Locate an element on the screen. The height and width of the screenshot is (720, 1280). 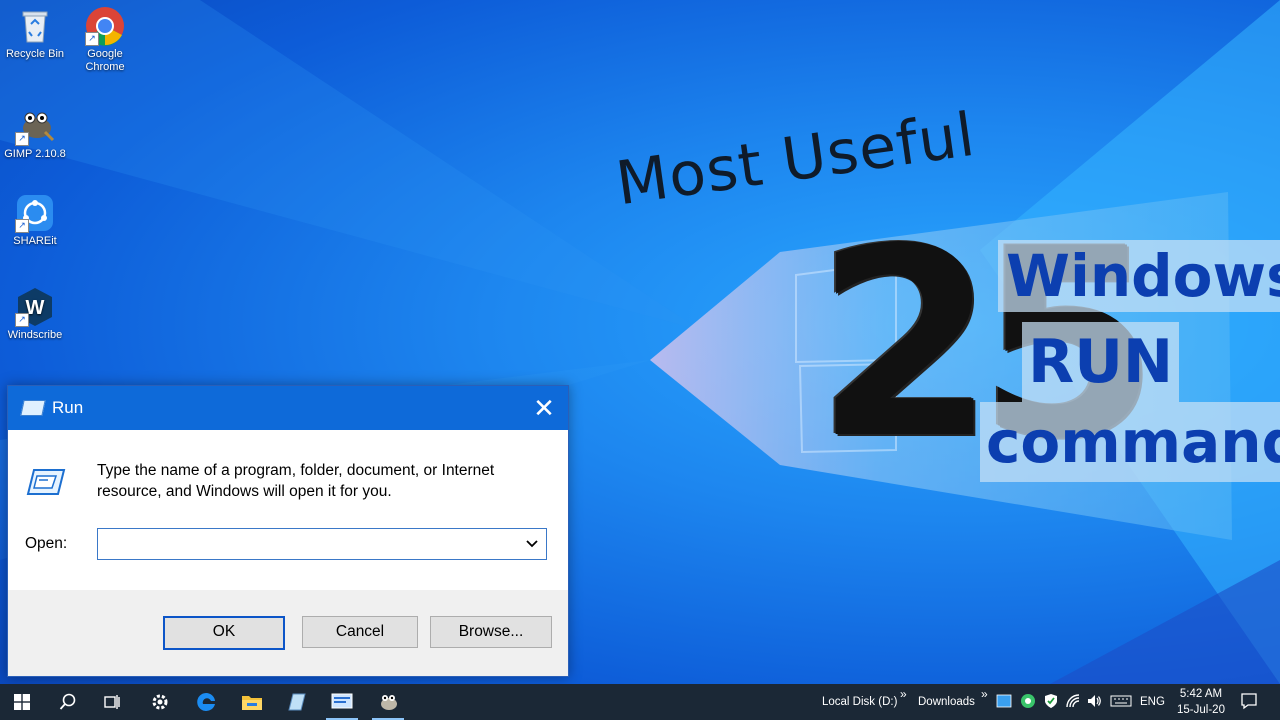
file-explorer-icon is located at coordinates (252, 703).